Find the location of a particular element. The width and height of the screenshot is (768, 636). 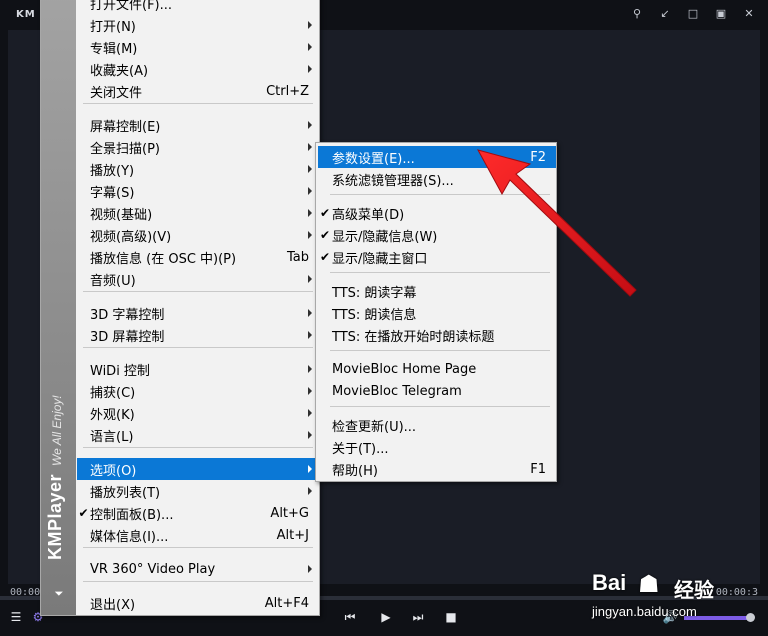

menu-item: 打开(N) is located at coordinates (198, 25).